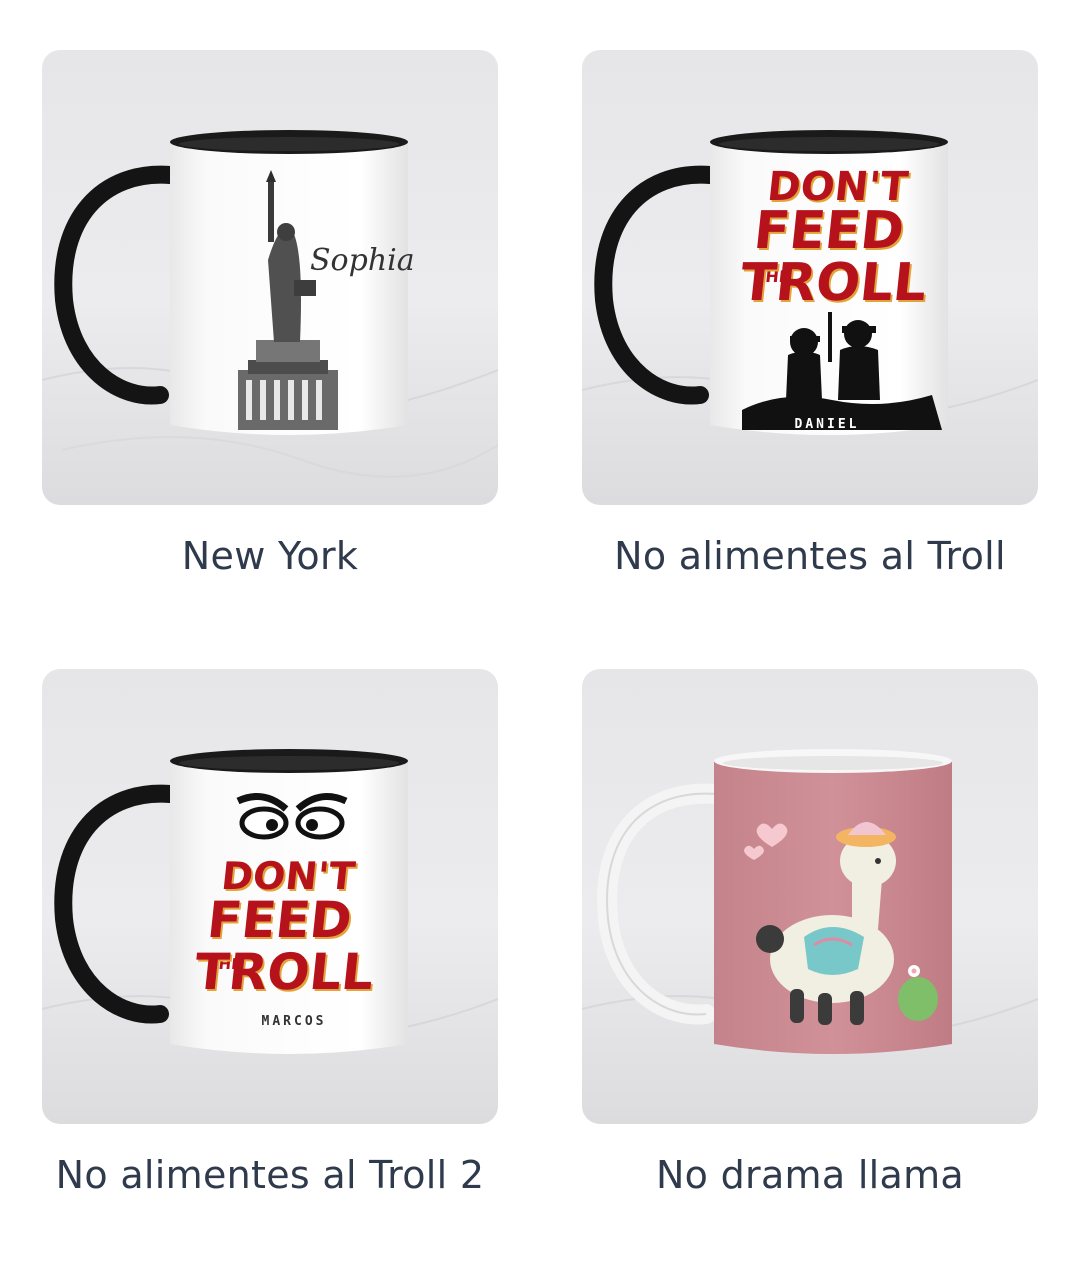 The image size is (1080, 1288). I want to click on product-image-new-york: Sophia, so click(270, 277).